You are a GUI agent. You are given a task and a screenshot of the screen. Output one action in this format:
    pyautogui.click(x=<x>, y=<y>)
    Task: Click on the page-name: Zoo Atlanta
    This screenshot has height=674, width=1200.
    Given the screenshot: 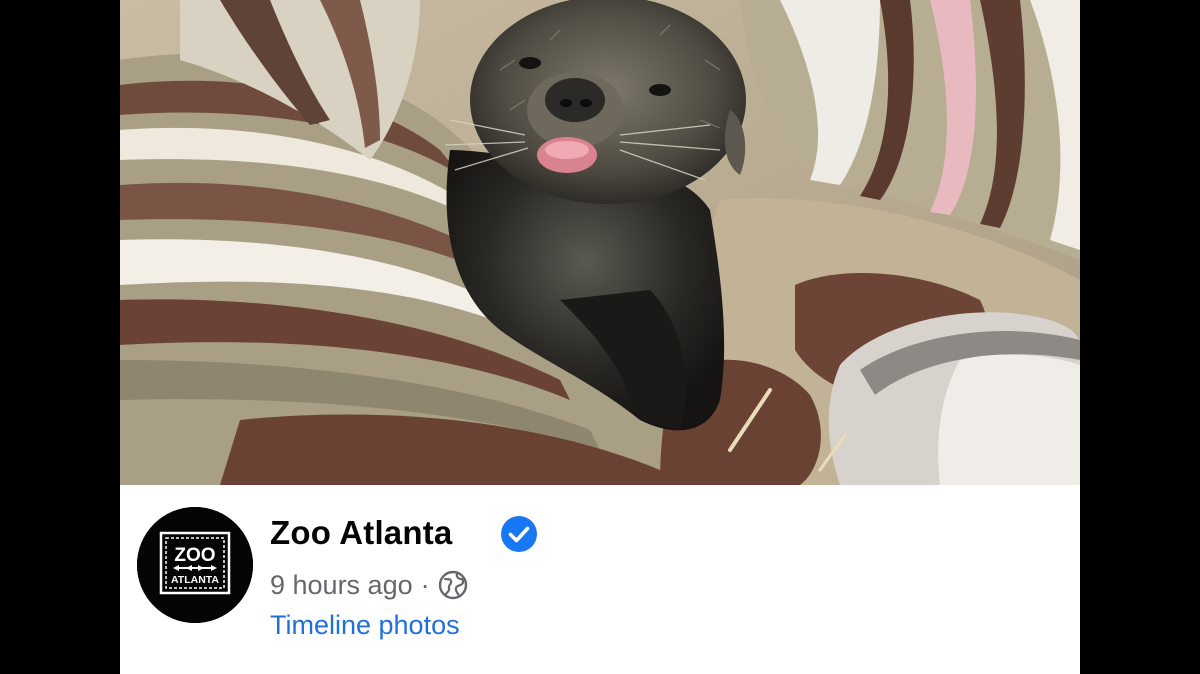 What is the action you would take?
    pyautogui.click(x=361, y=533)
    